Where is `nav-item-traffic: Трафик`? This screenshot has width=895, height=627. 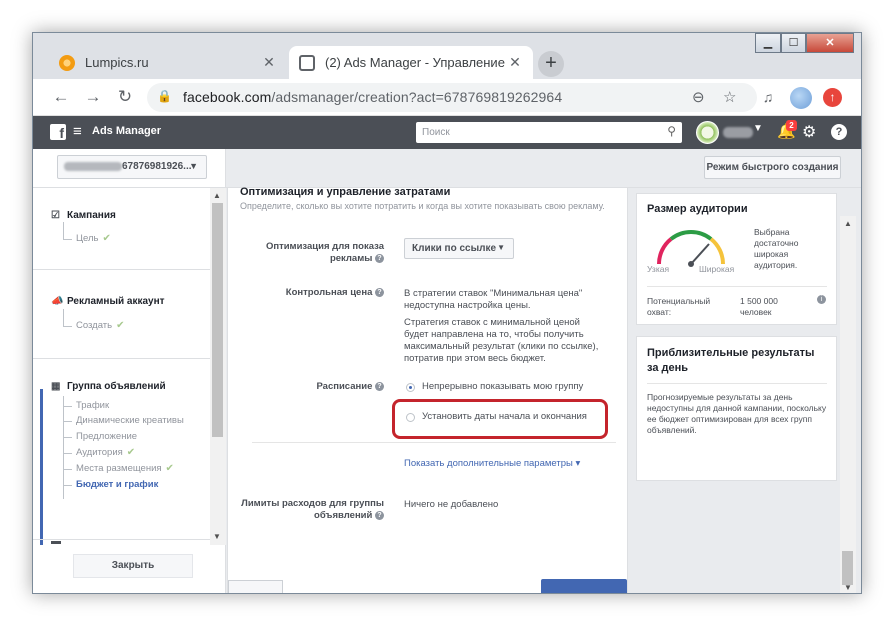
nav-item-traffic: Трафик is located at coordinates (92, 405).